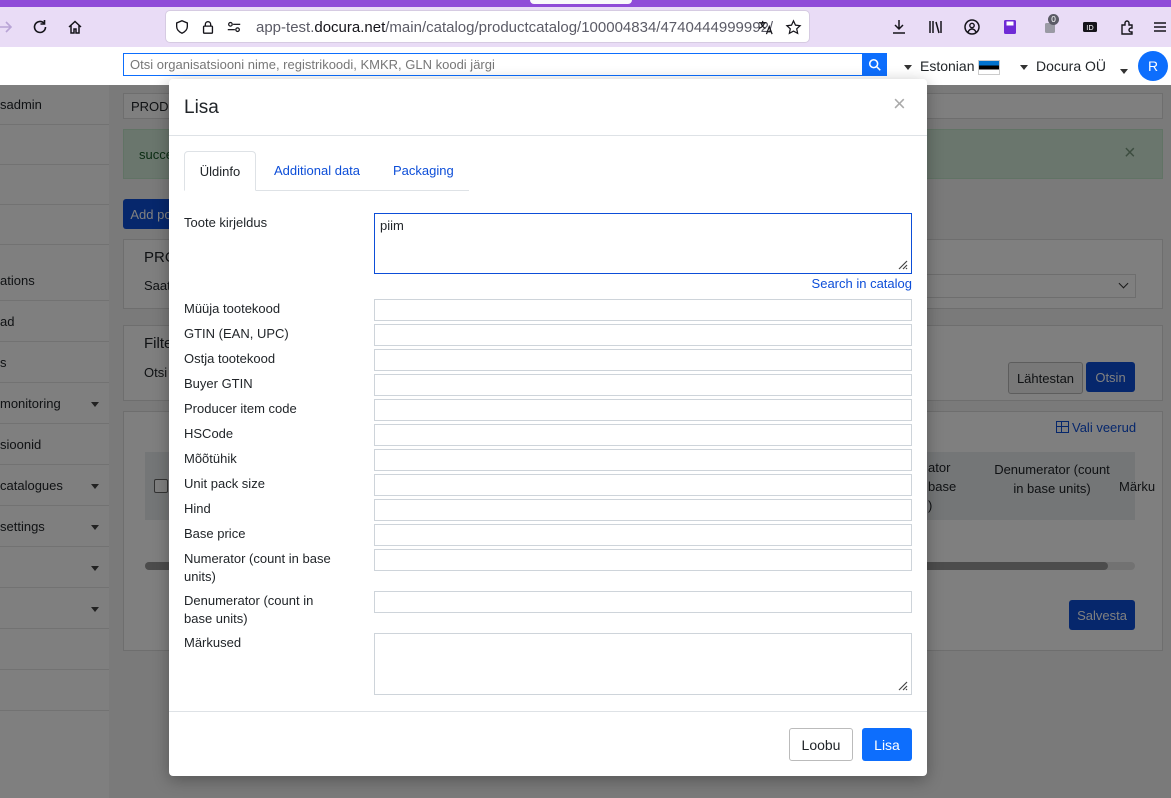 This screenshot has height=798, width=1171. I want to click on estonia-flag-icon, so click(989, 67).